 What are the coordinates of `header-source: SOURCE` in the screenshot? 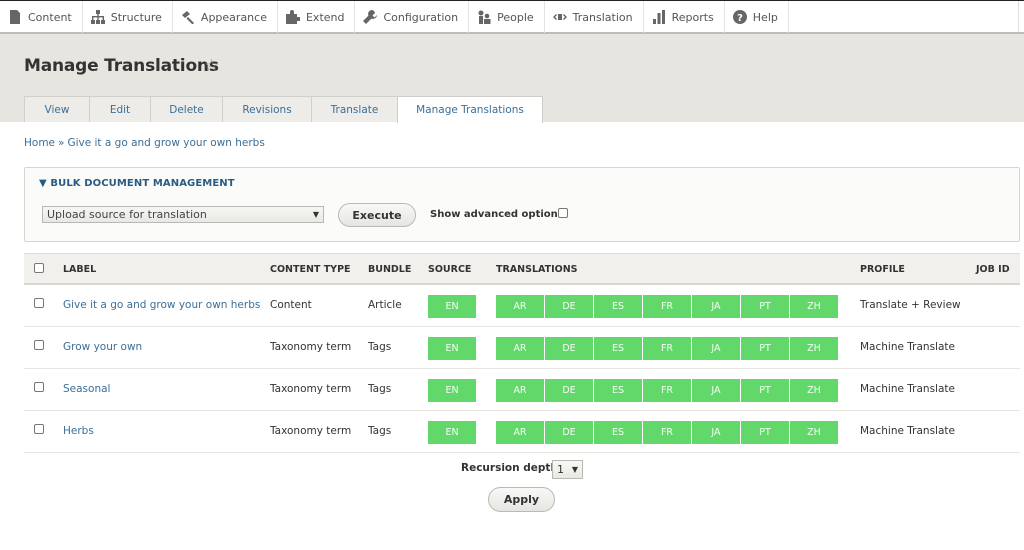 It's located at (450, 269).